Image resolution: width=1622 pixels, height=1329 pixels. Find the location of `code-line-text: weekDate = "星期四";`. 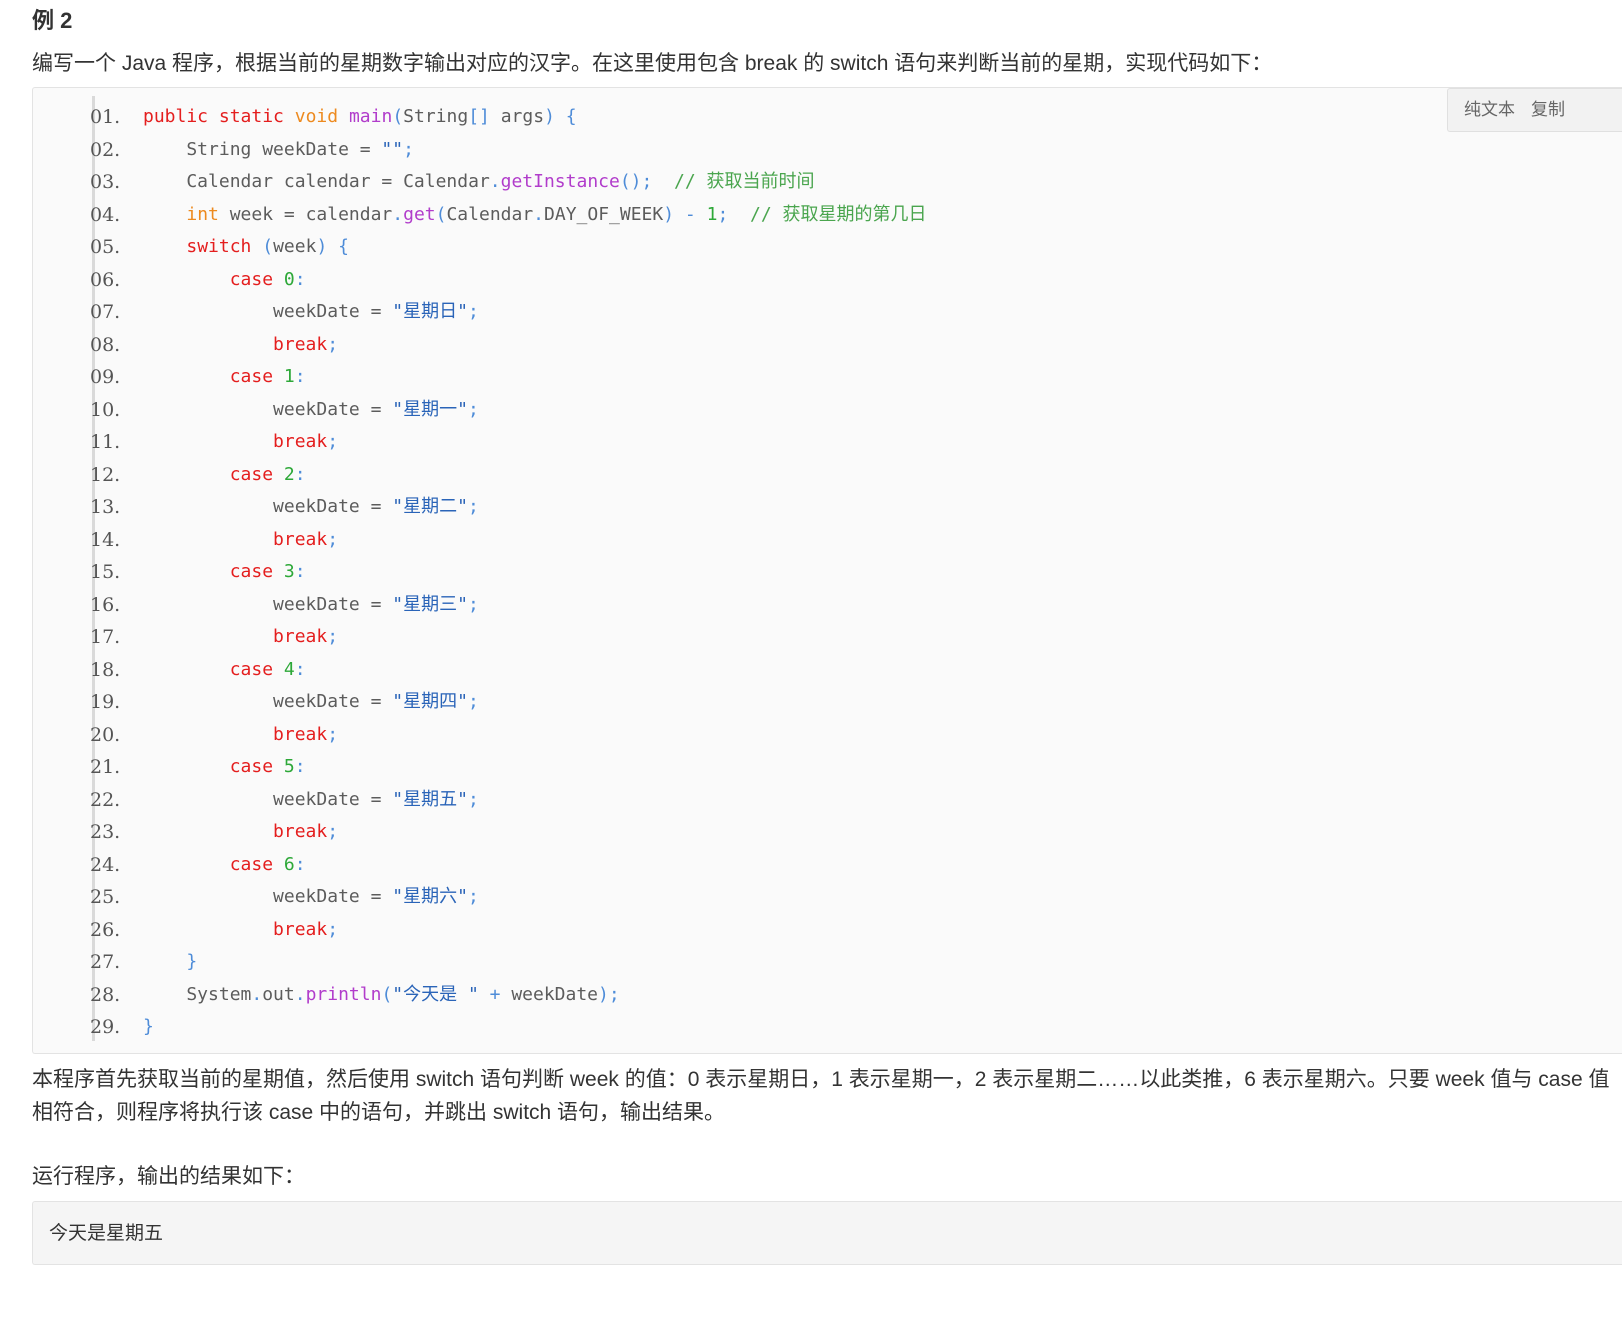

code-line-text: weekDate = "星期四"; is located at coordinates (311, 702).